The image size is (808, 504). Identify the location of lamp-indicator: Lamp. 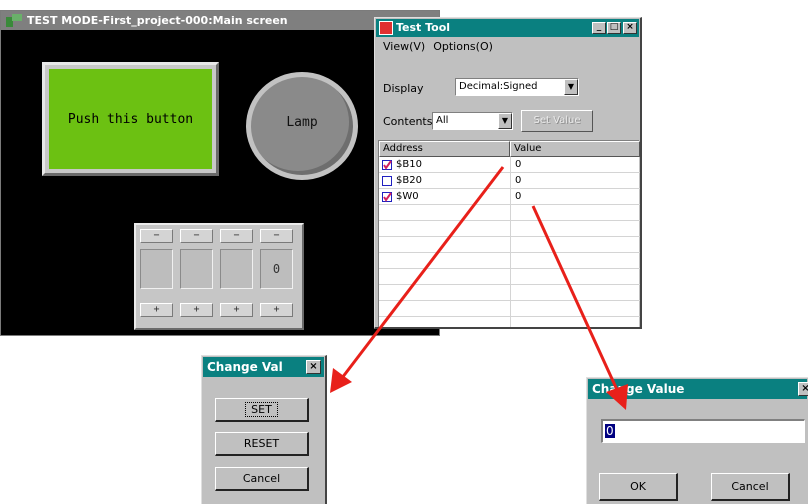
(302, 126).